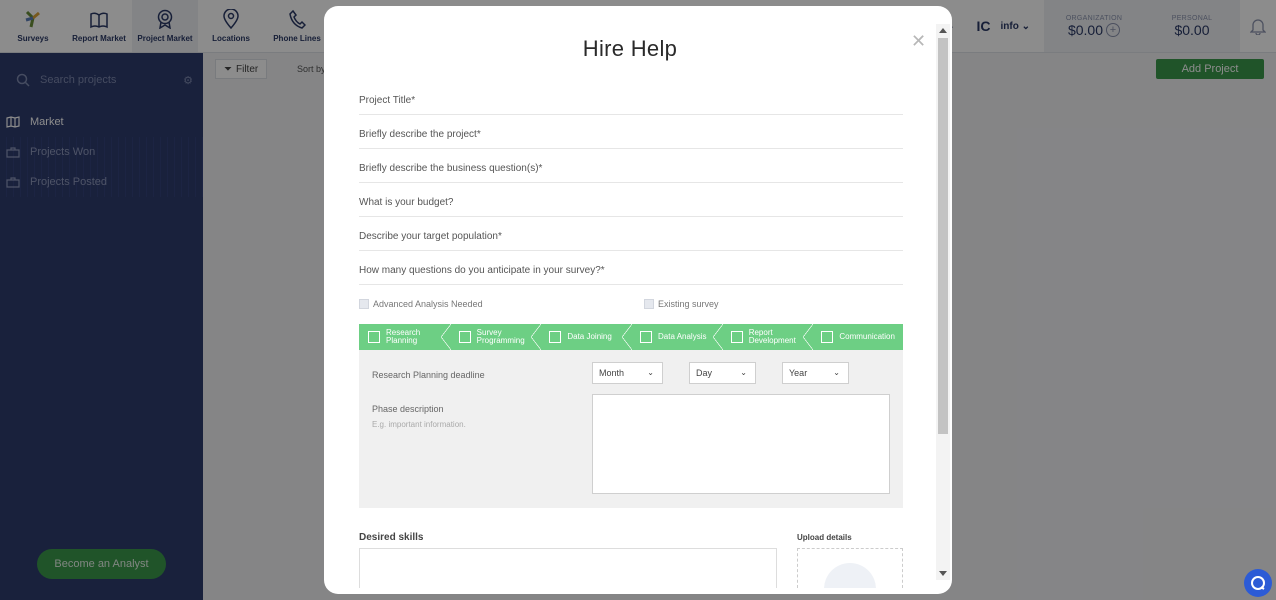 The image size is (1276, 600). What do you see at coordinates (918, 41) in the screenshot?
I see `close-icon: ✕` at bounding box center [918, 41].